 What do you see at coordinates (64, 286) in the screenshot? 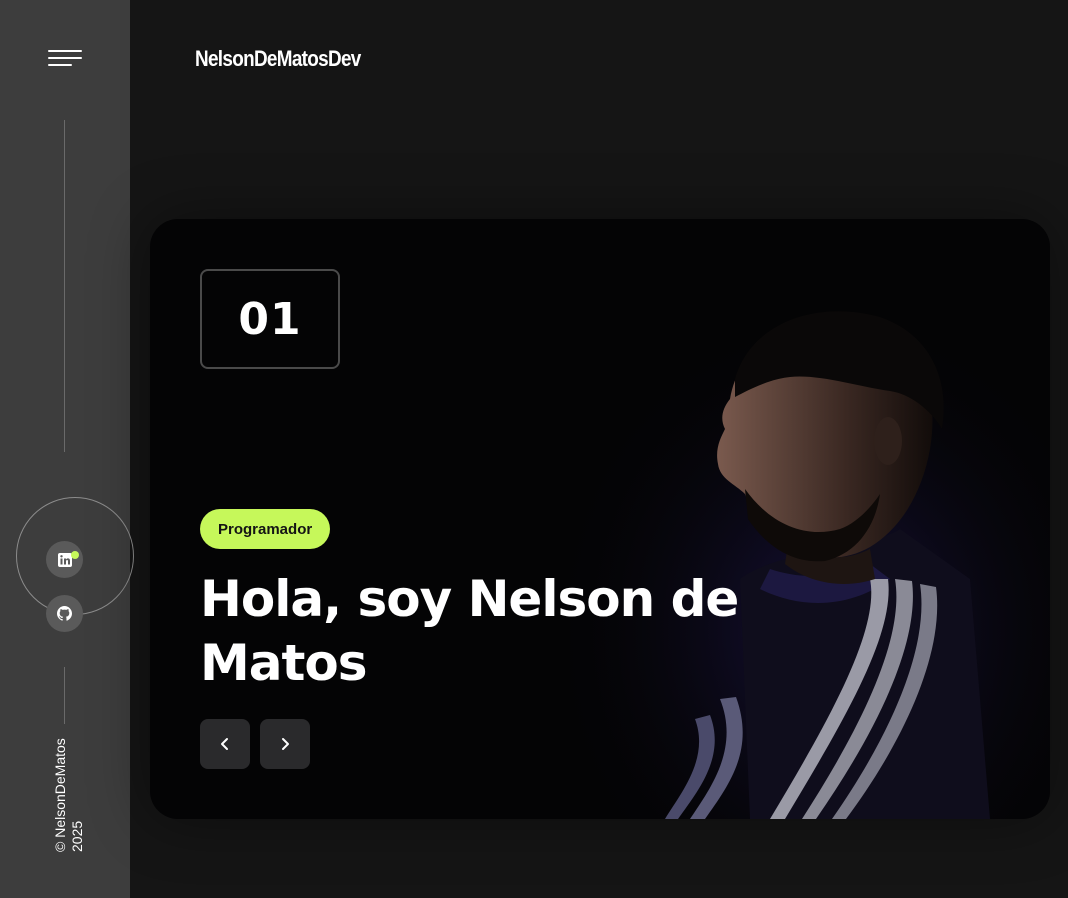
I see `sidebar-divider-top` at bounding box center [64, 286].